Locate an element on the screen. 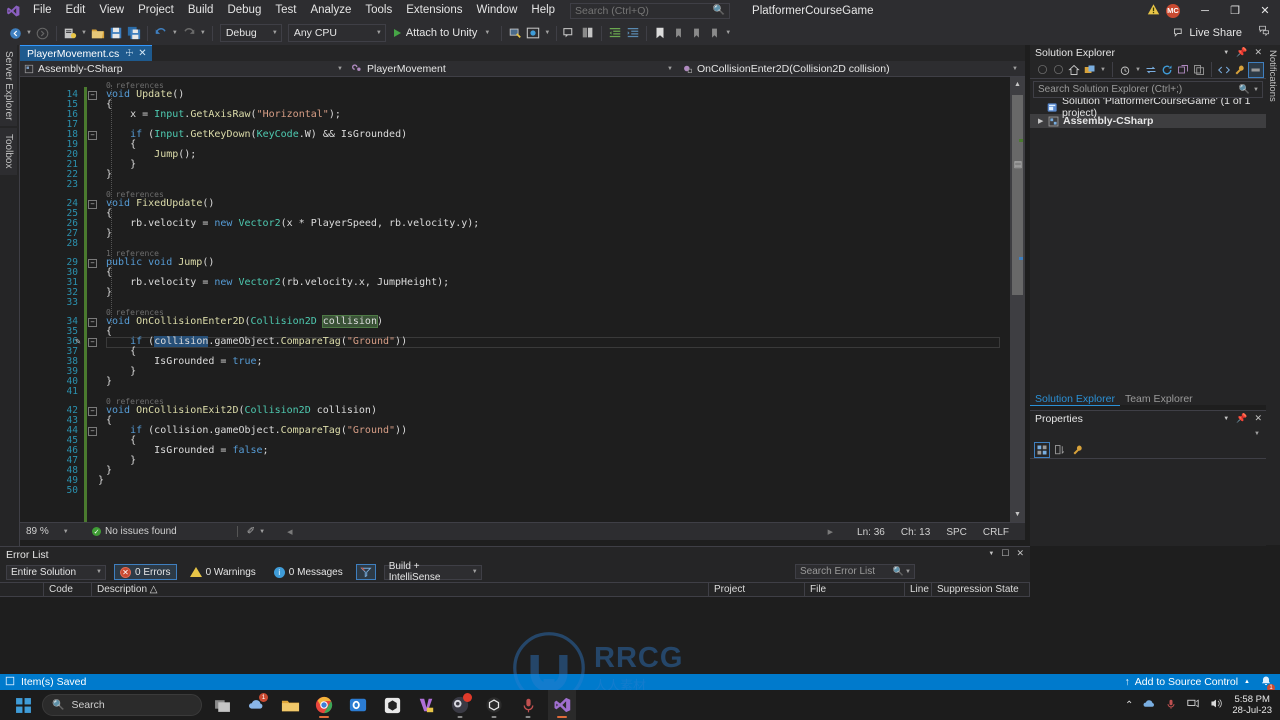  menu-test: Test is located at coordinates (285, 10).